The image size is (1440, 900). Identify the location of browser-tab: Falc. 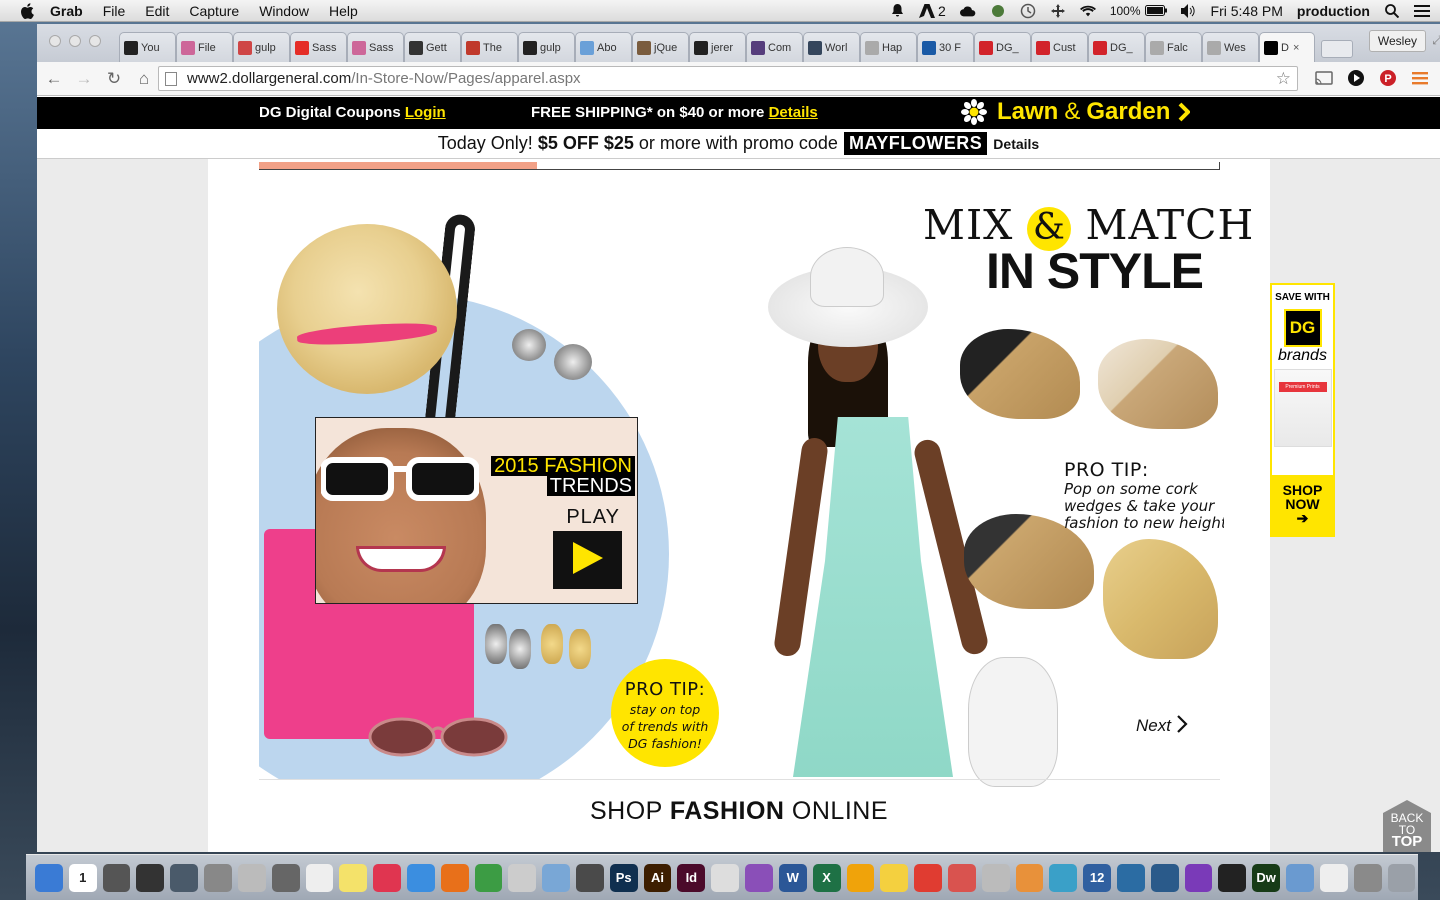
(1173, 47).